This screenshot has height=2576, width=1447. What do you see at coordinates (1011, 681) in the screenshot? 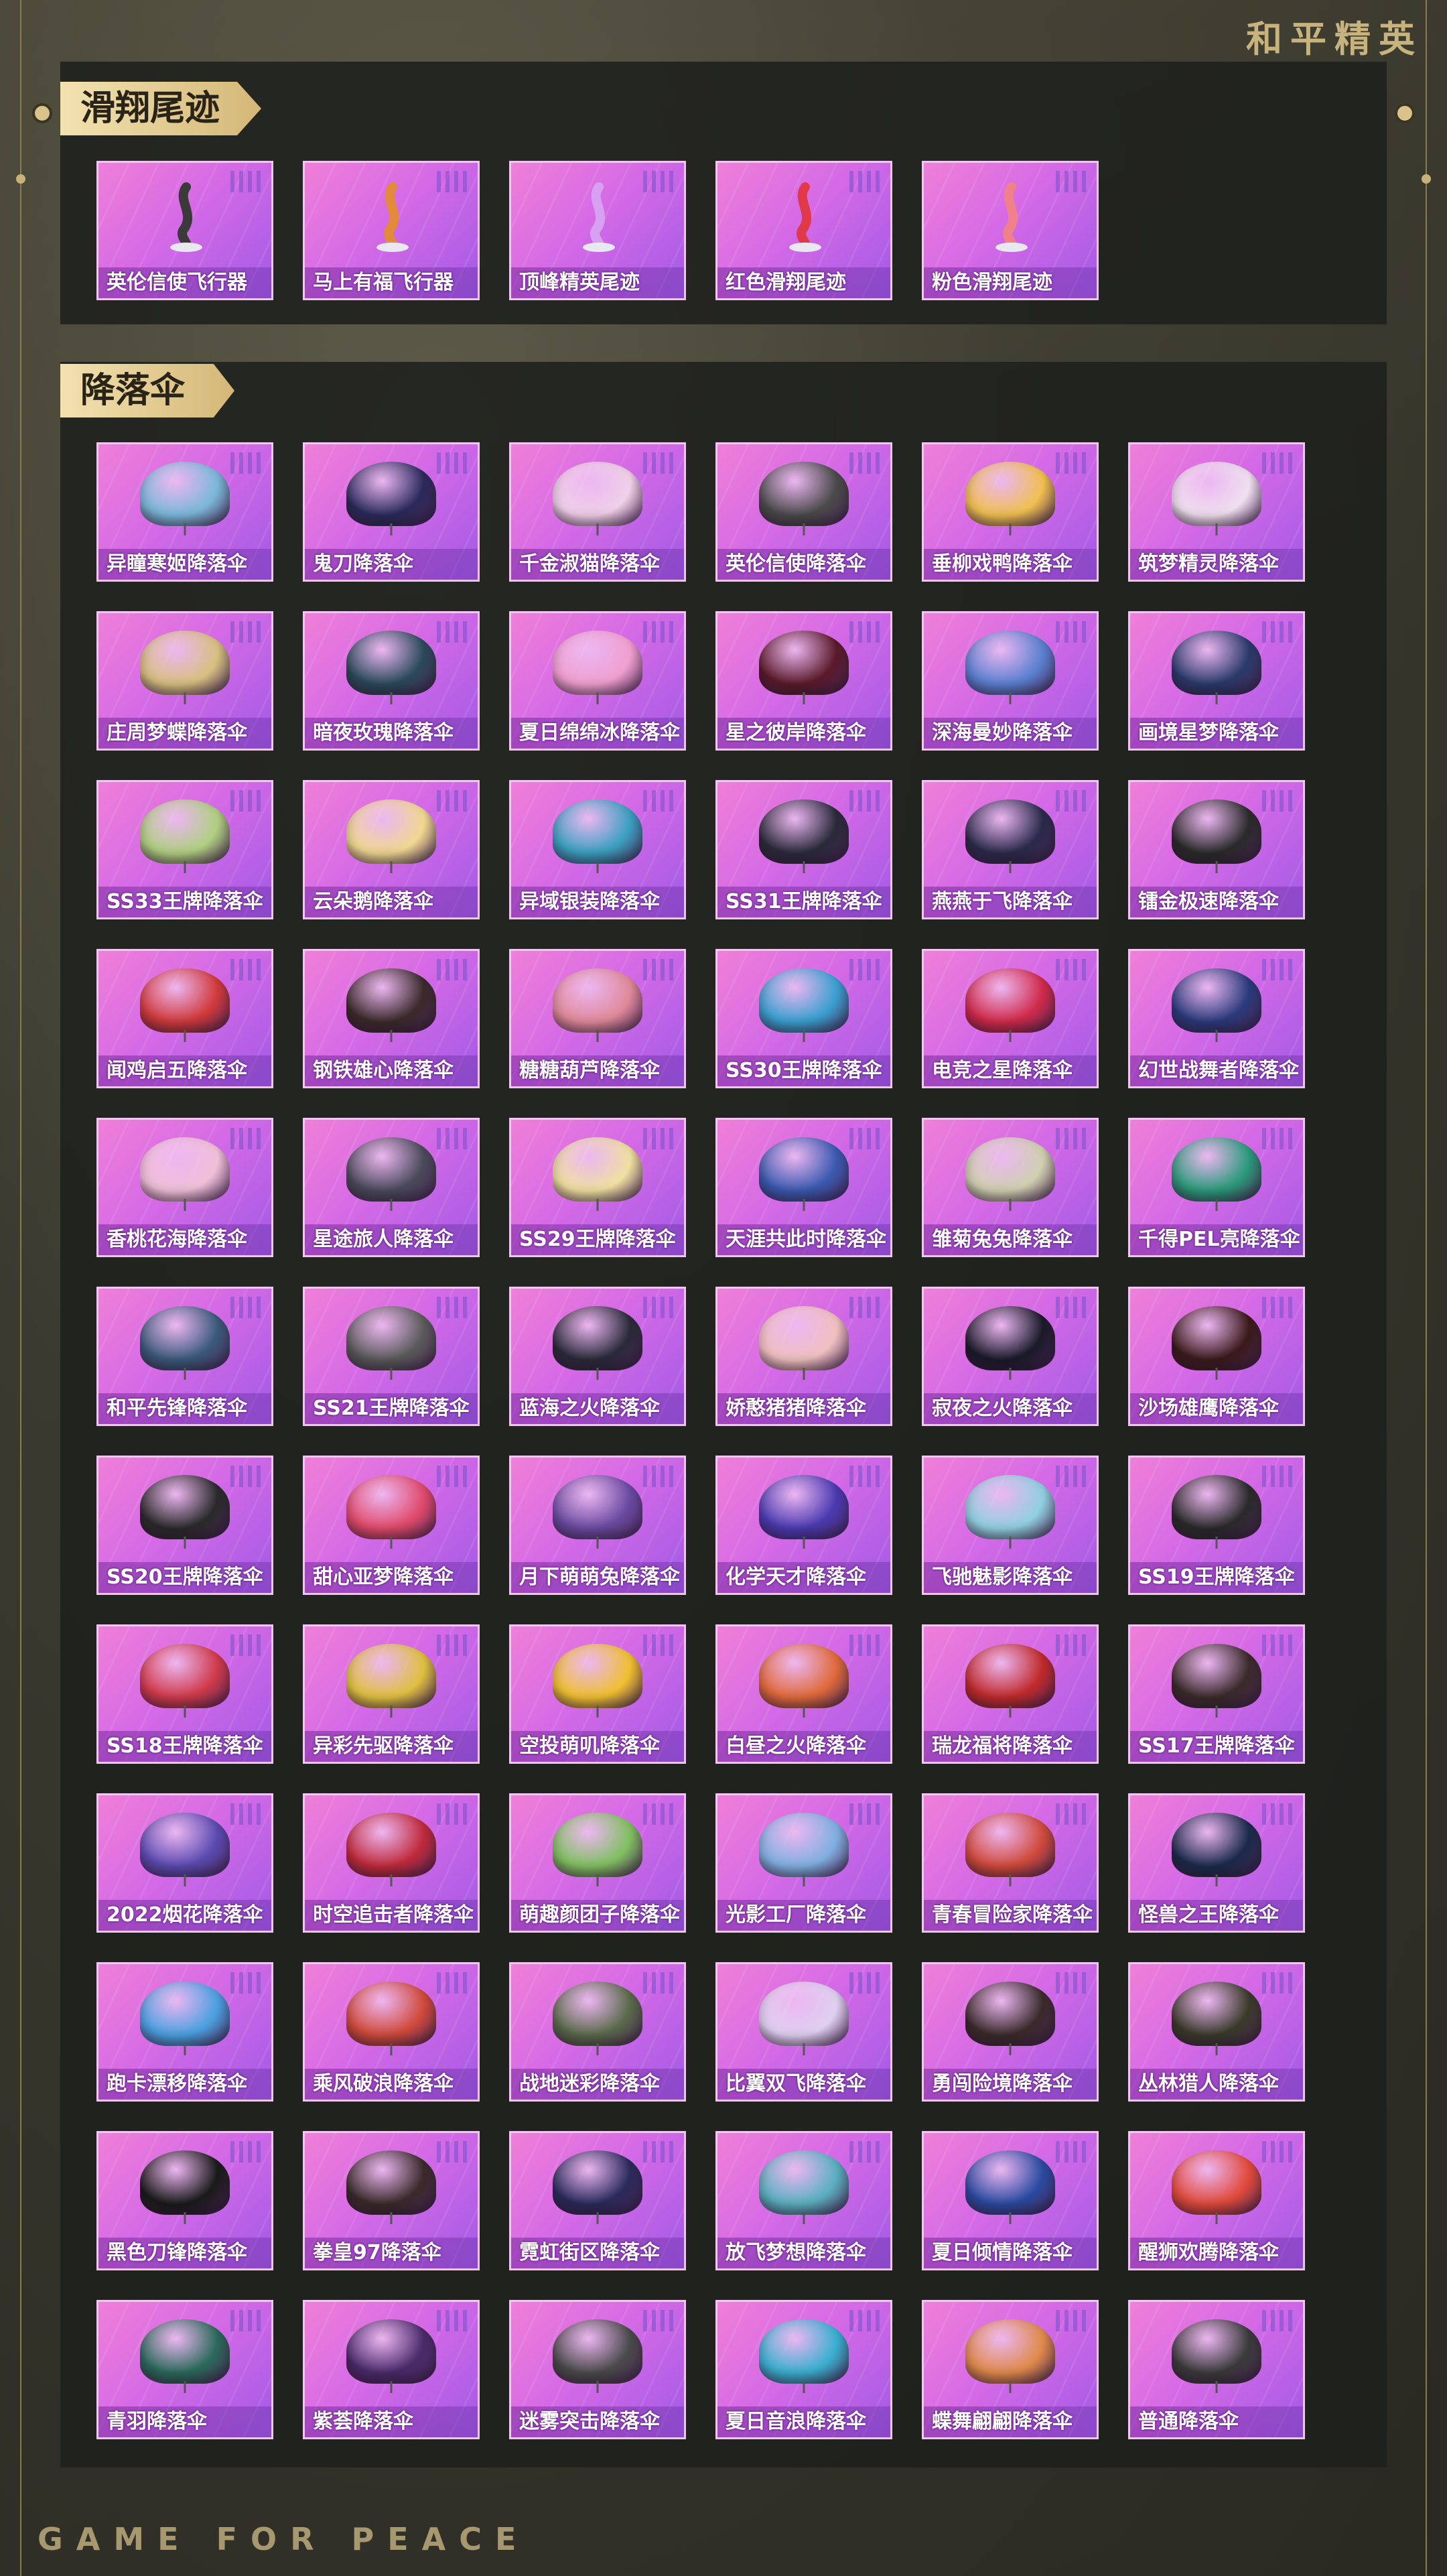
I see `parachute-card: 深海曼妙降落伞` at bounding box center [1011, 681].